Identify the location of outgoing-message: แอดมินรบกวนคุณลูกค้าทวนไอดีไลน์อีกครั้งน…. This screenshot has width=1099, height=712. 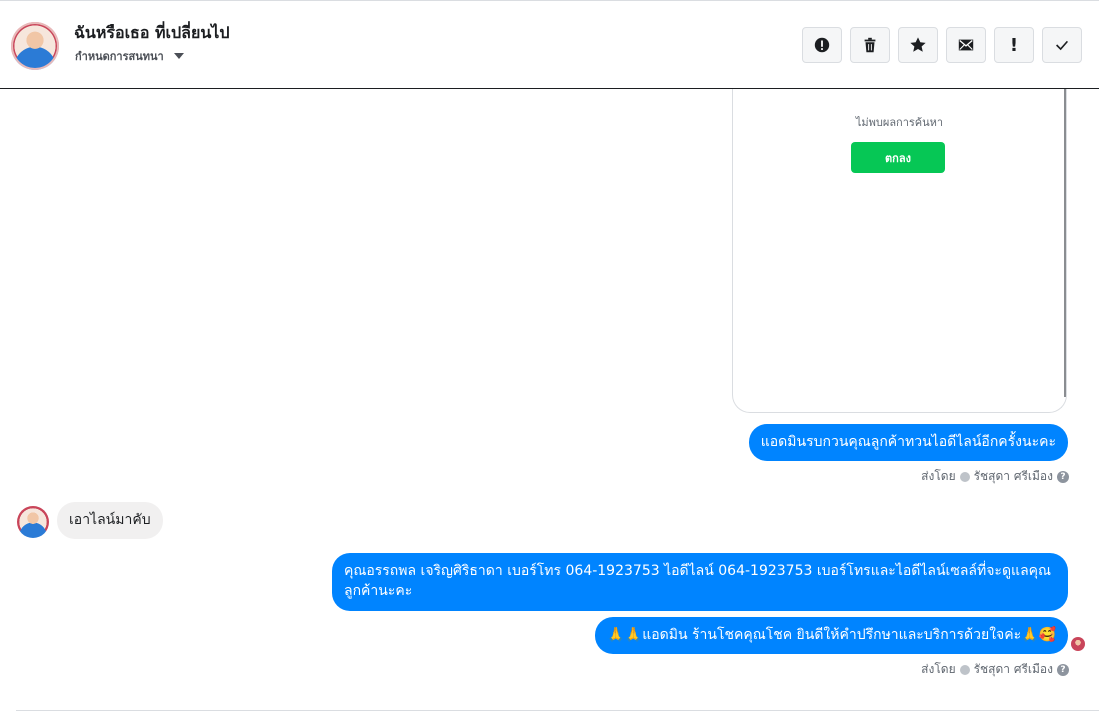
(908, 442).